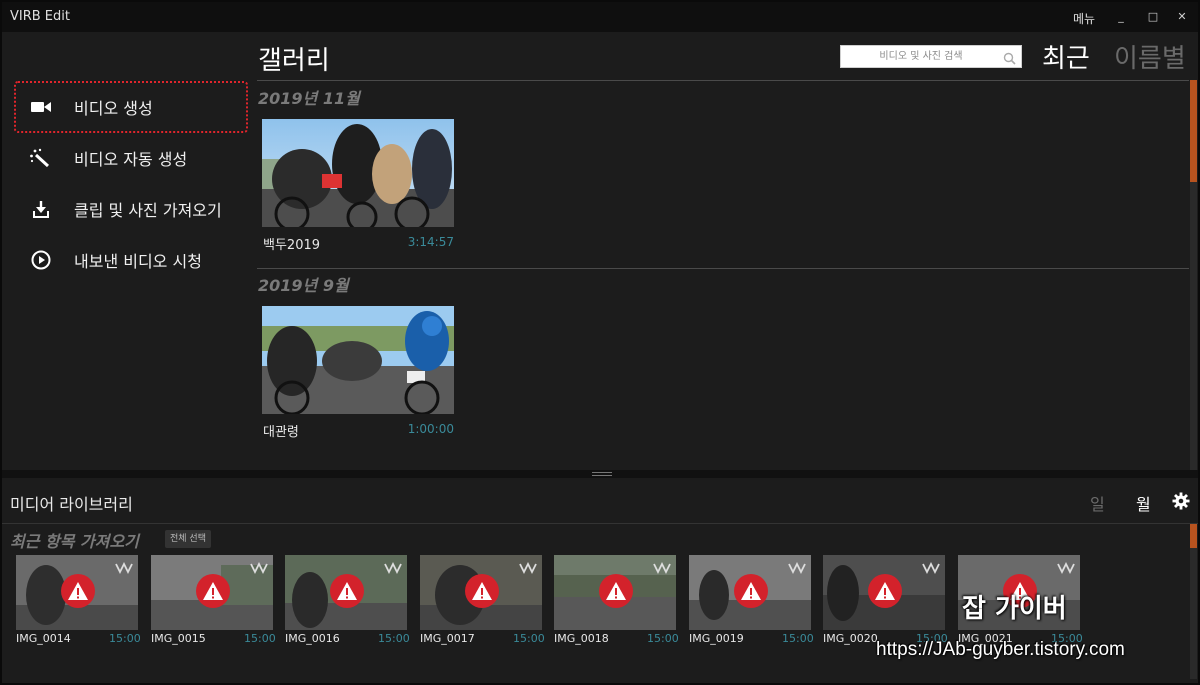  Describe the element at coordinates (40, 16) in the screenshot. I see `app-title: VIRB Edit` at that location.